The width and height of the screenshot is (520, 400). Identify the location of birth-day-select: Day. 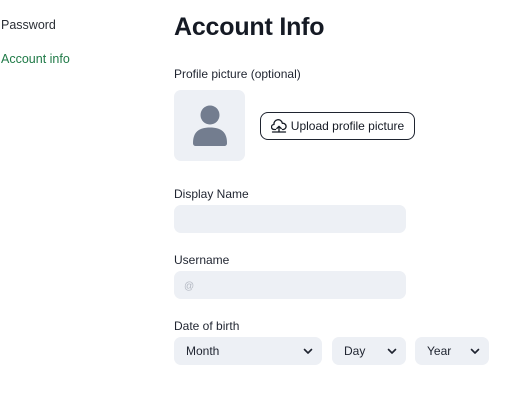
(369, 351).